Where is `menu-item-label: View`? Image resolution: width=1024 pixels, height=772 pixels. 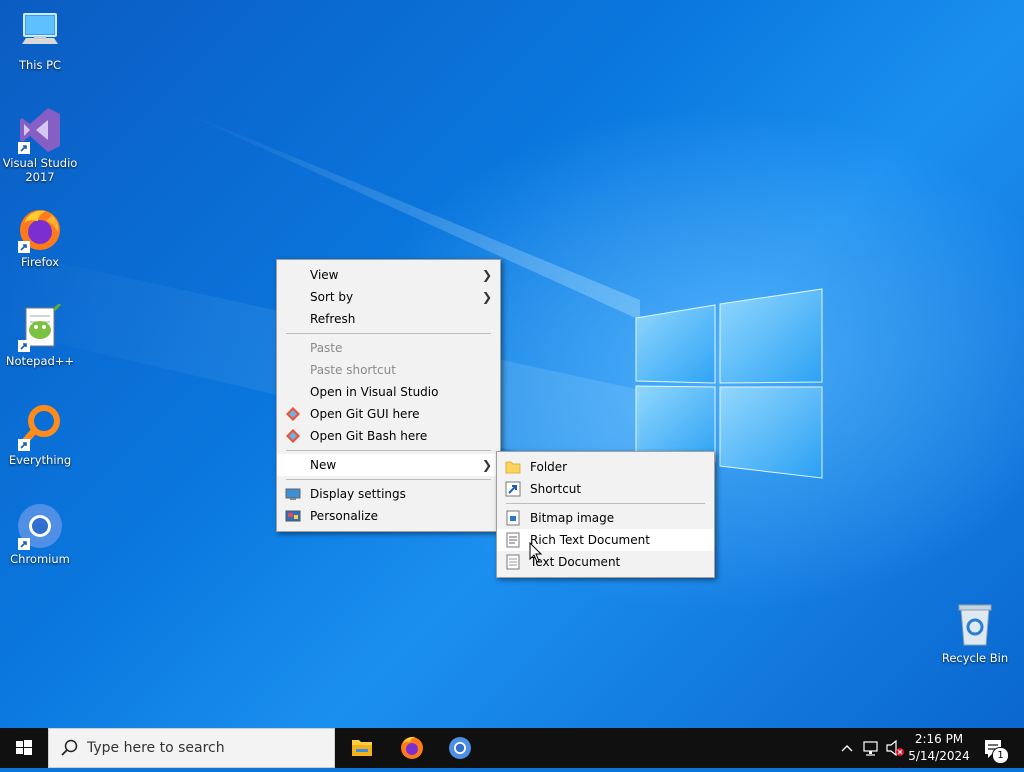 menu-item-label: View is located at coordinates (324, 275).